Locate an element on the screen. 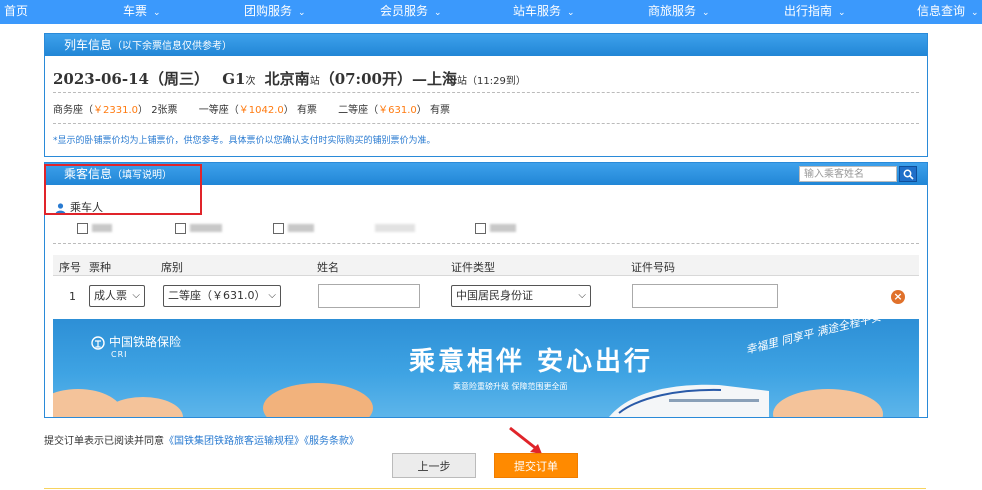  transport-rules-link: 《国铁集团铁路旅客运输规程》 is located at coordinates (234, 441).